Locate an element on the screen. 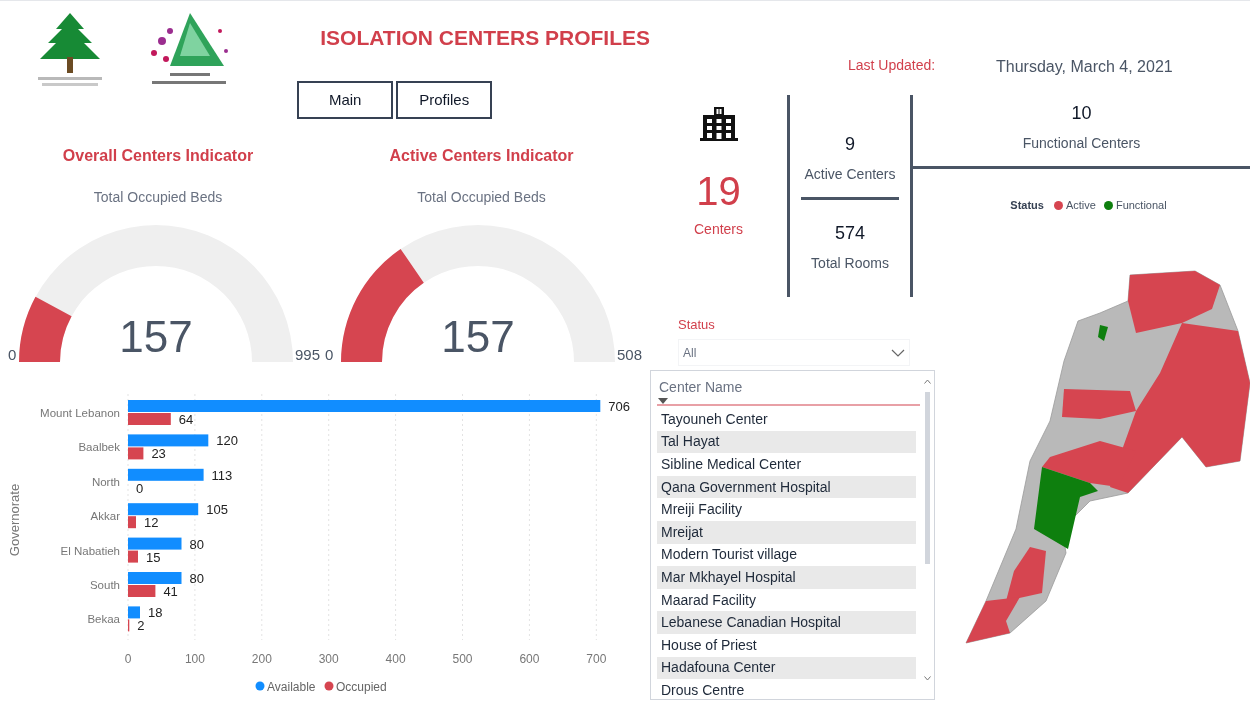  legend-label: Functional is located at coordinates (1141, 205).